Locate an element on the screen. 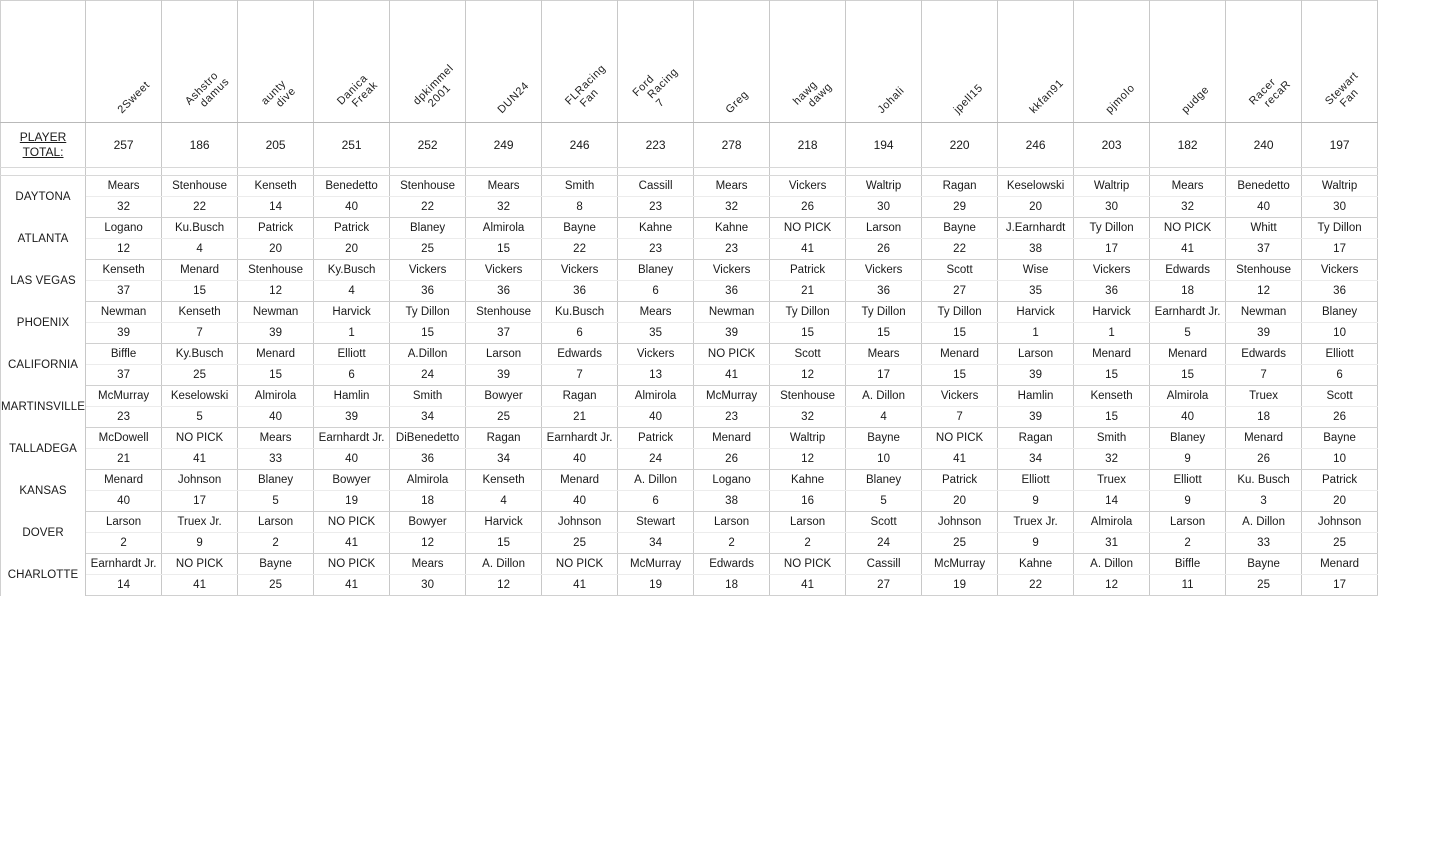 The height and width of the screenshot is (848, 1434). points-cell: 23 is located at coordinates (732, 417).